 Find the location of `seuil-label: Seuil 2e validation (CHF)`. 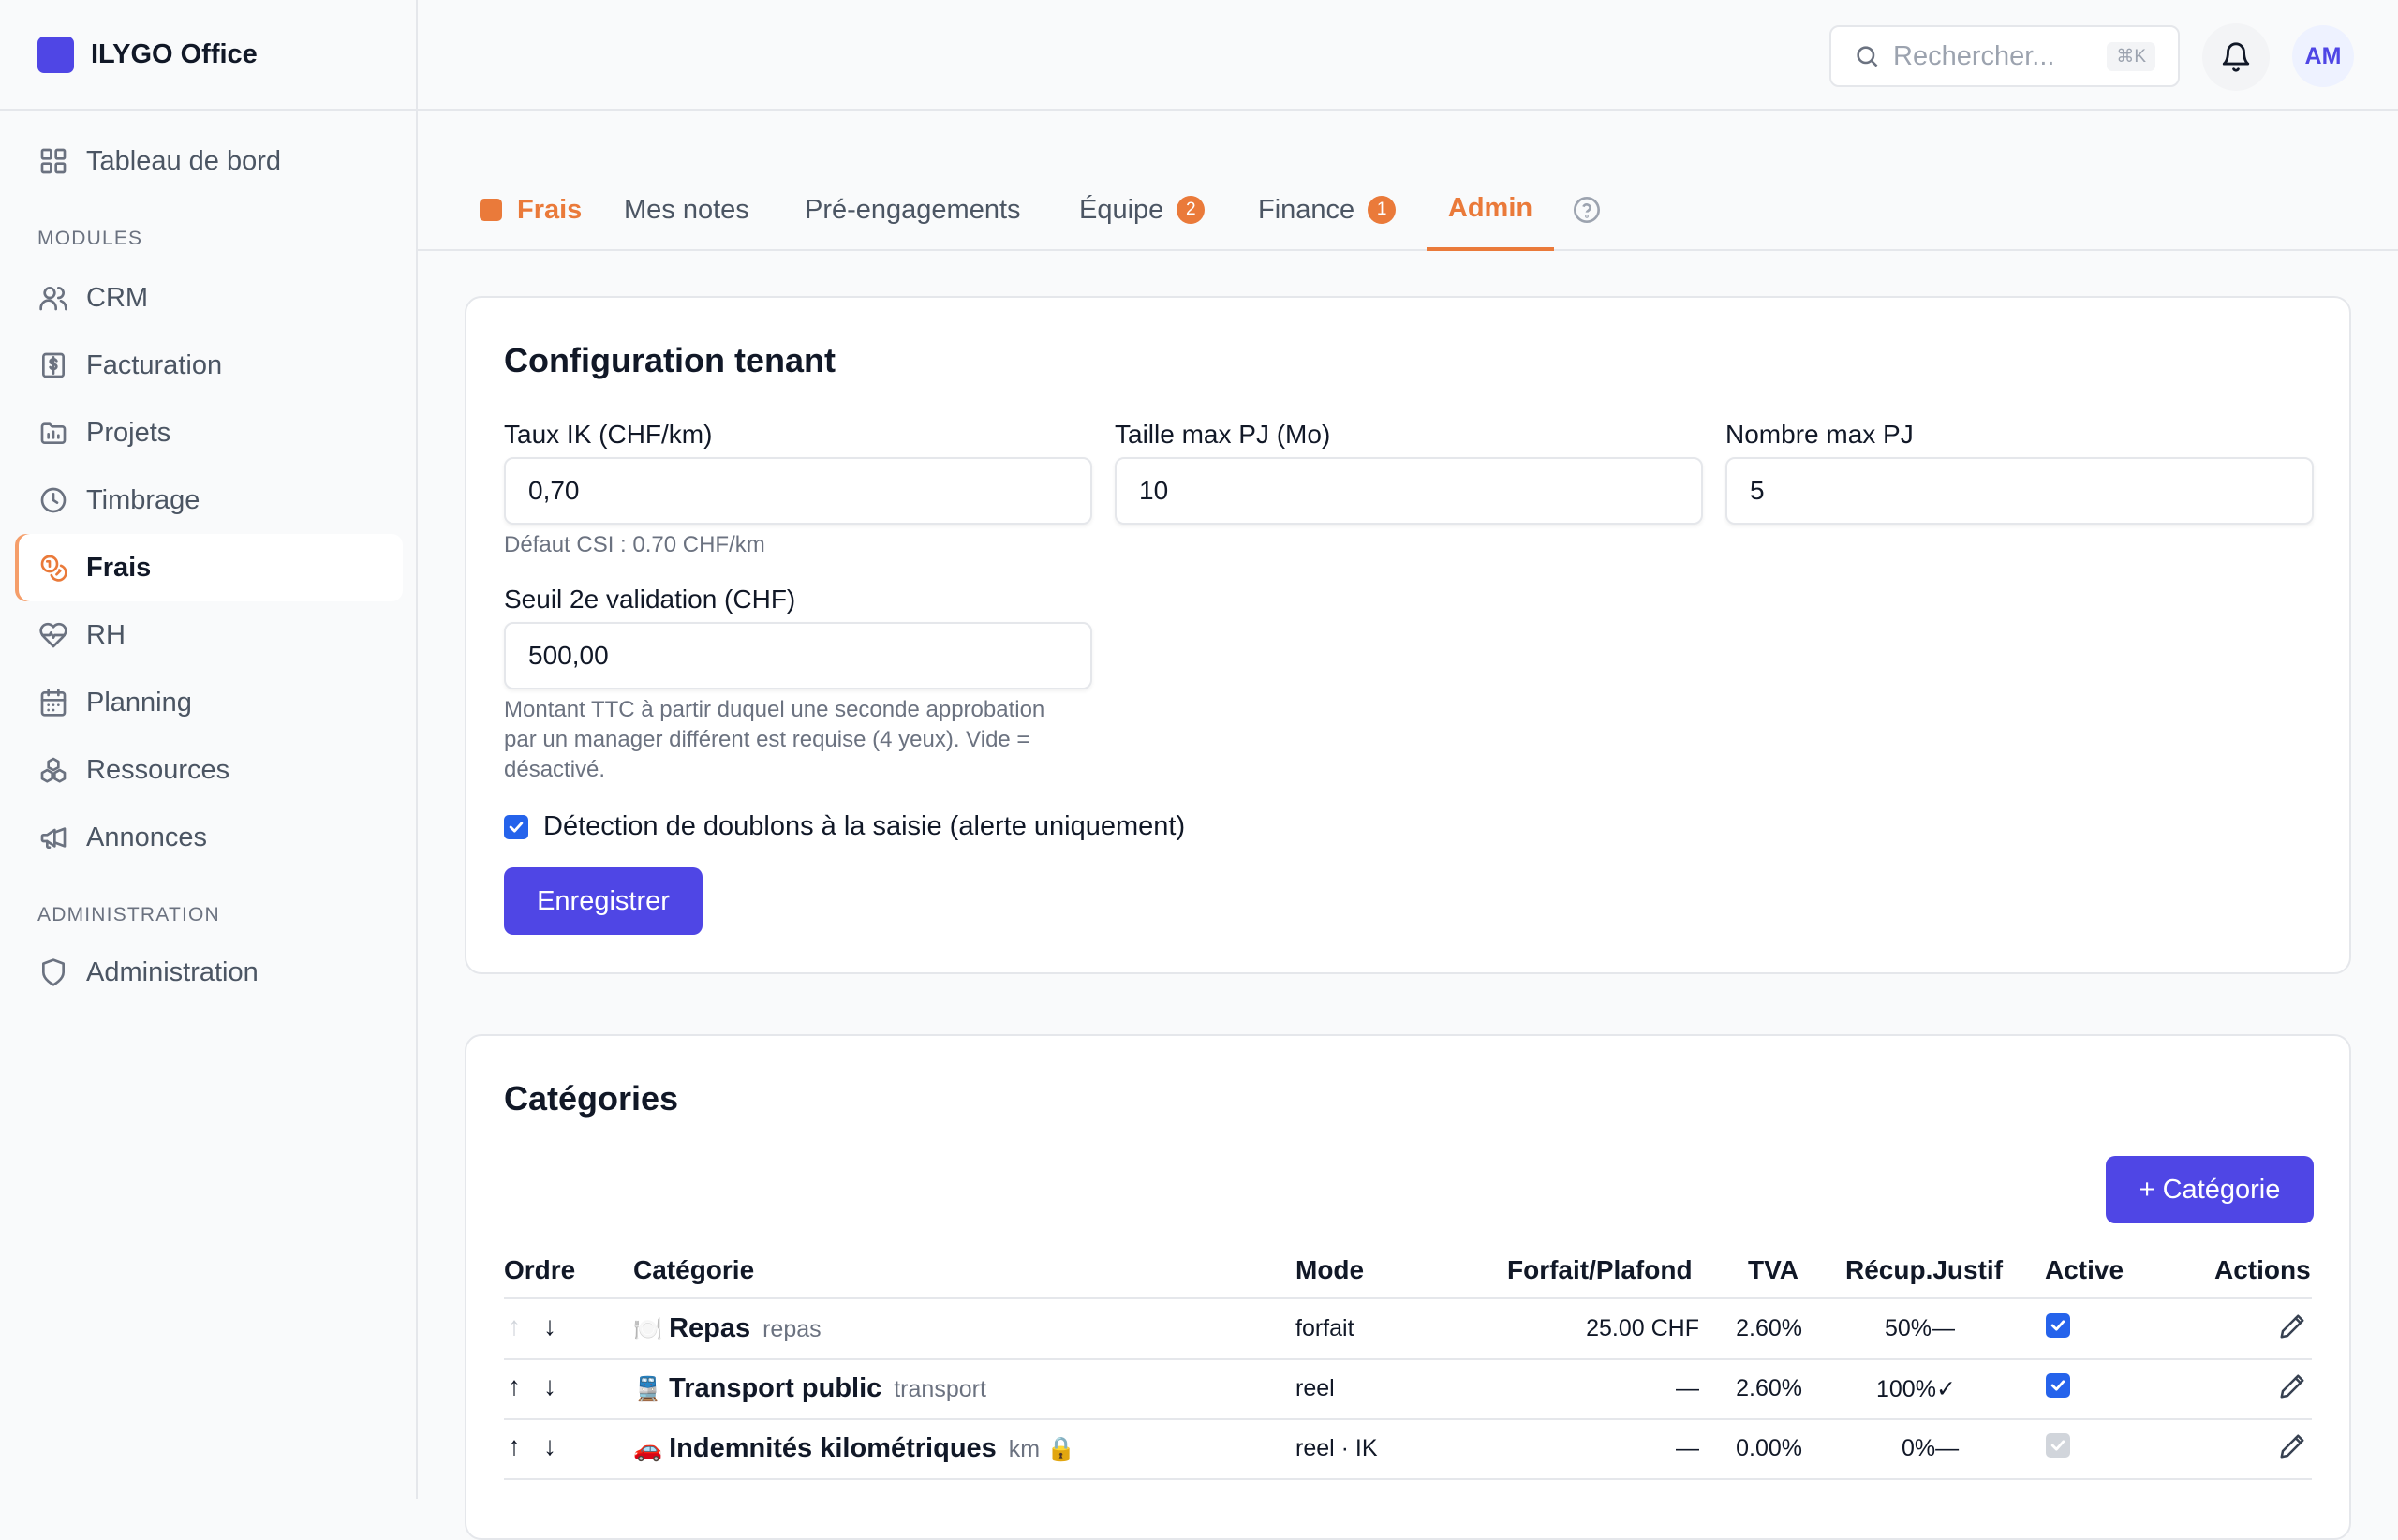

seuil-label: Seuil 2e validation (CHF) is located at coordinates (650, 599).